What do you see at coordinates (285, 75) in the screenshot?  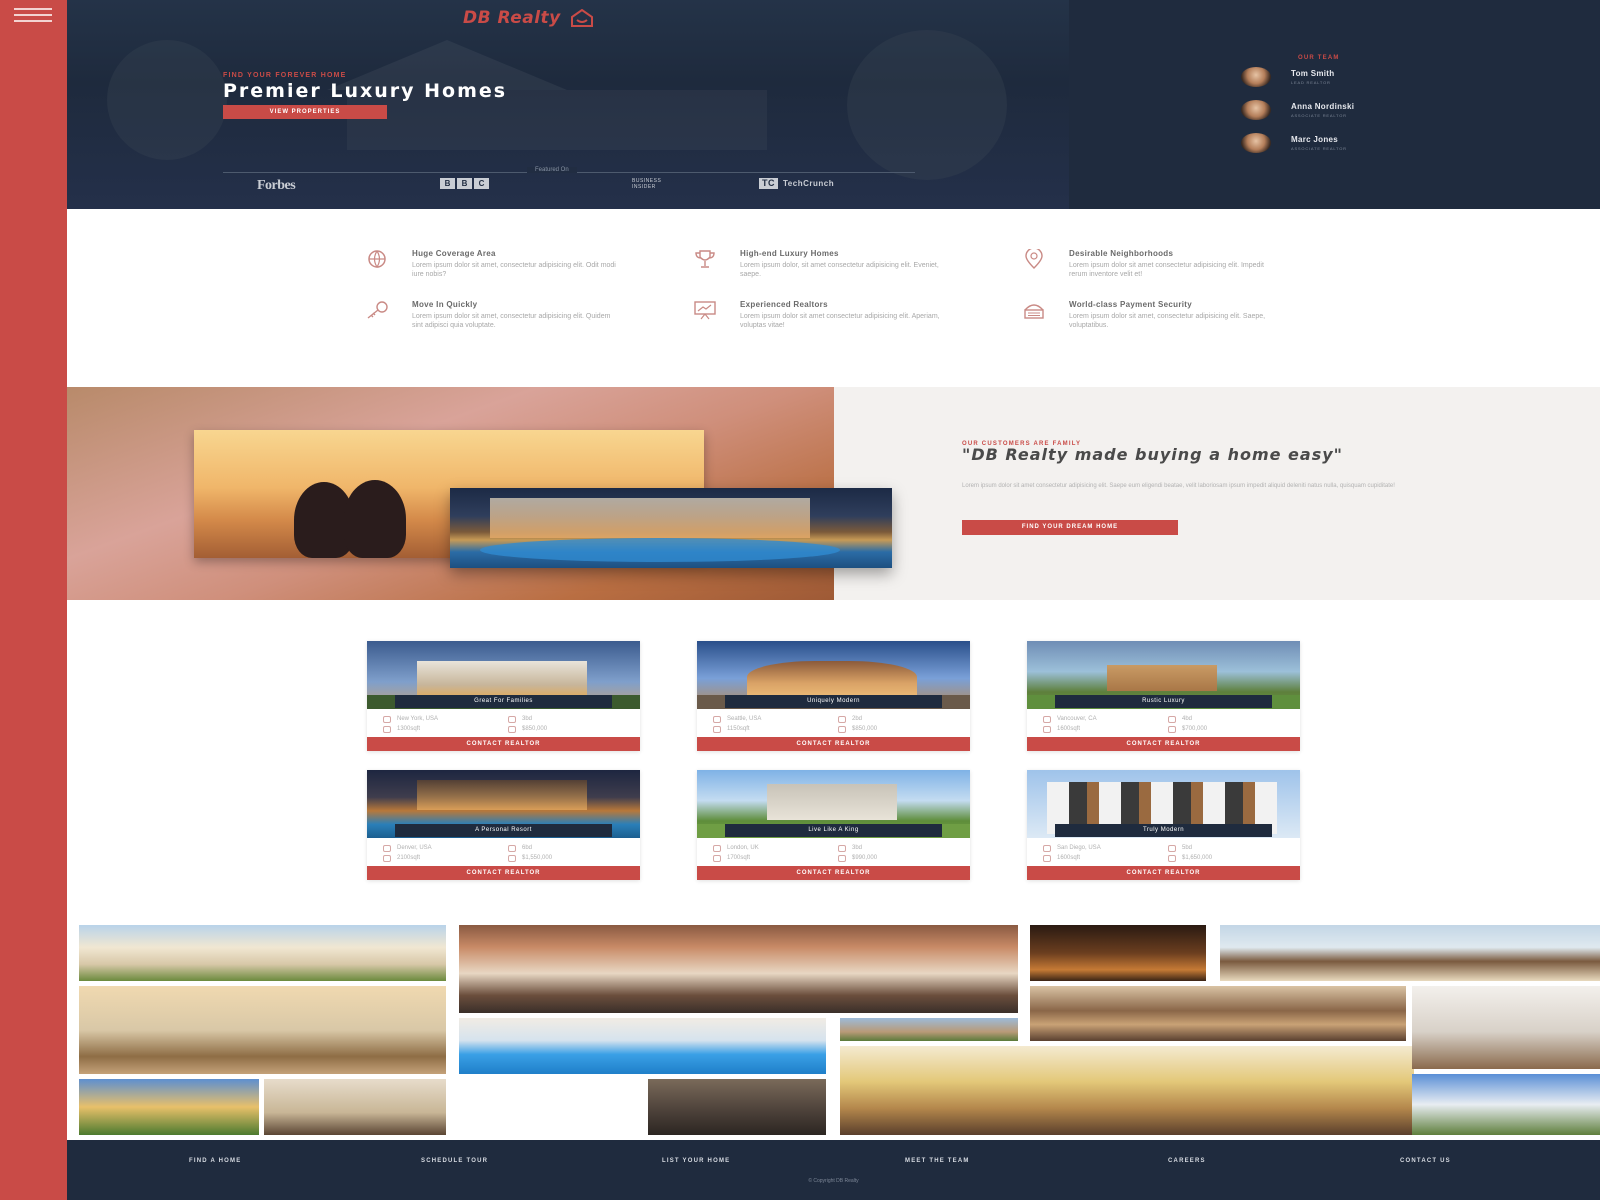 I see `hero-eyebrow: FIND YOUR FOREVER HOME` at bounding box center [285, 75].